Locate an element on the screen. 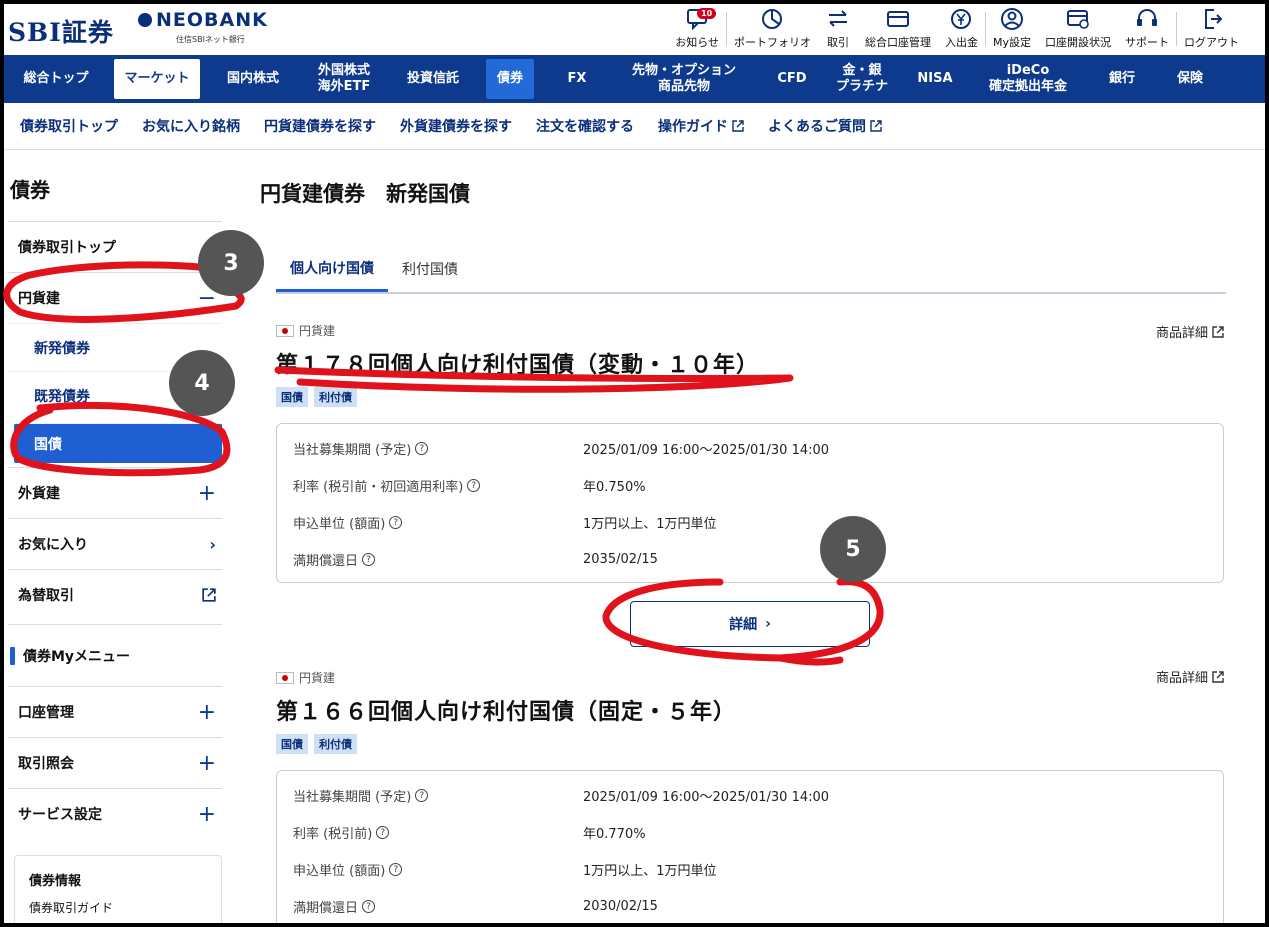 Image resolution: width=1269 pixels, height=927 pixels. product-detail-label: 商品詳細 is located at coordinates (1181, 333).